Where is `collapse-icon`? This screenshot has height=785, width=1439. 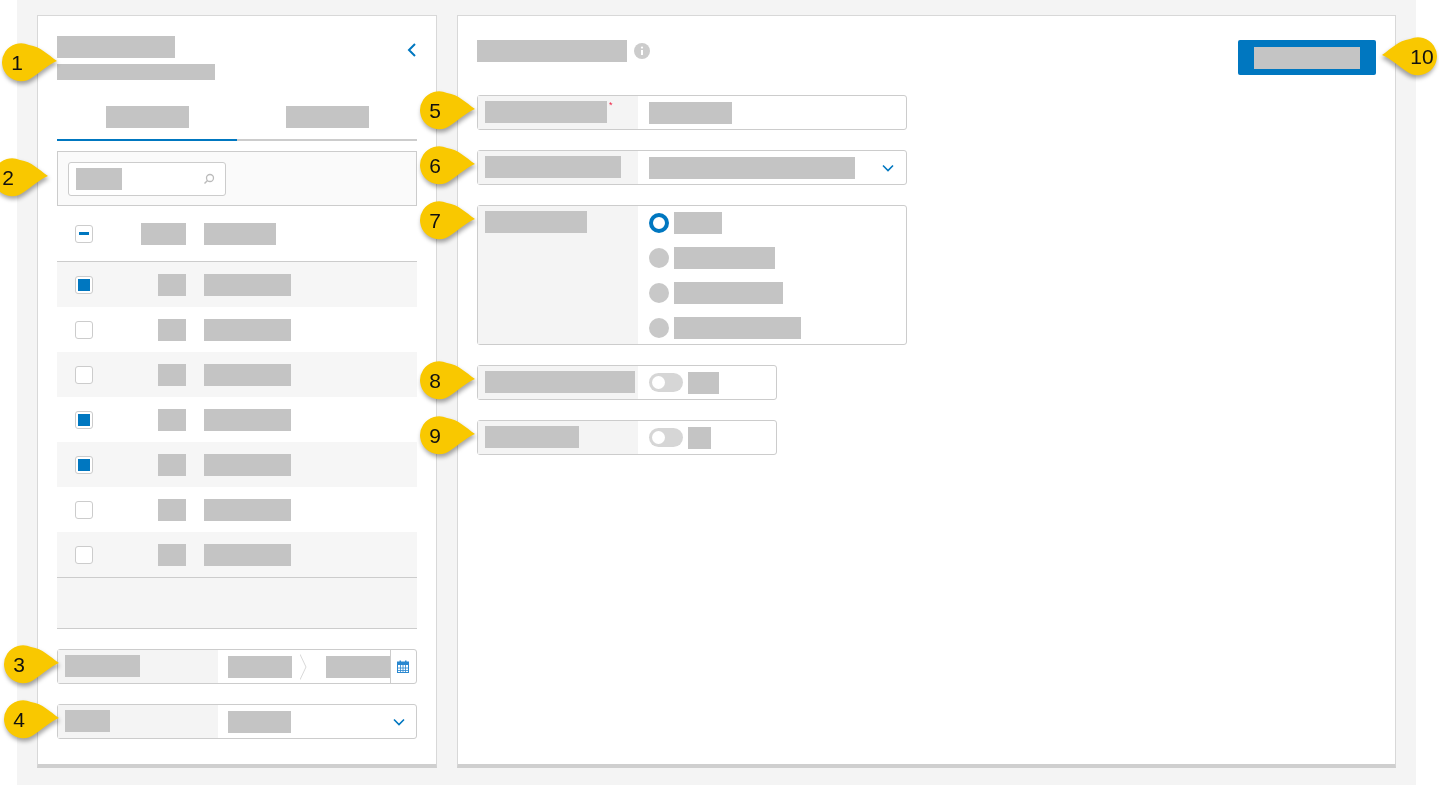
collapse-icon is located at coordinates (412, 50).